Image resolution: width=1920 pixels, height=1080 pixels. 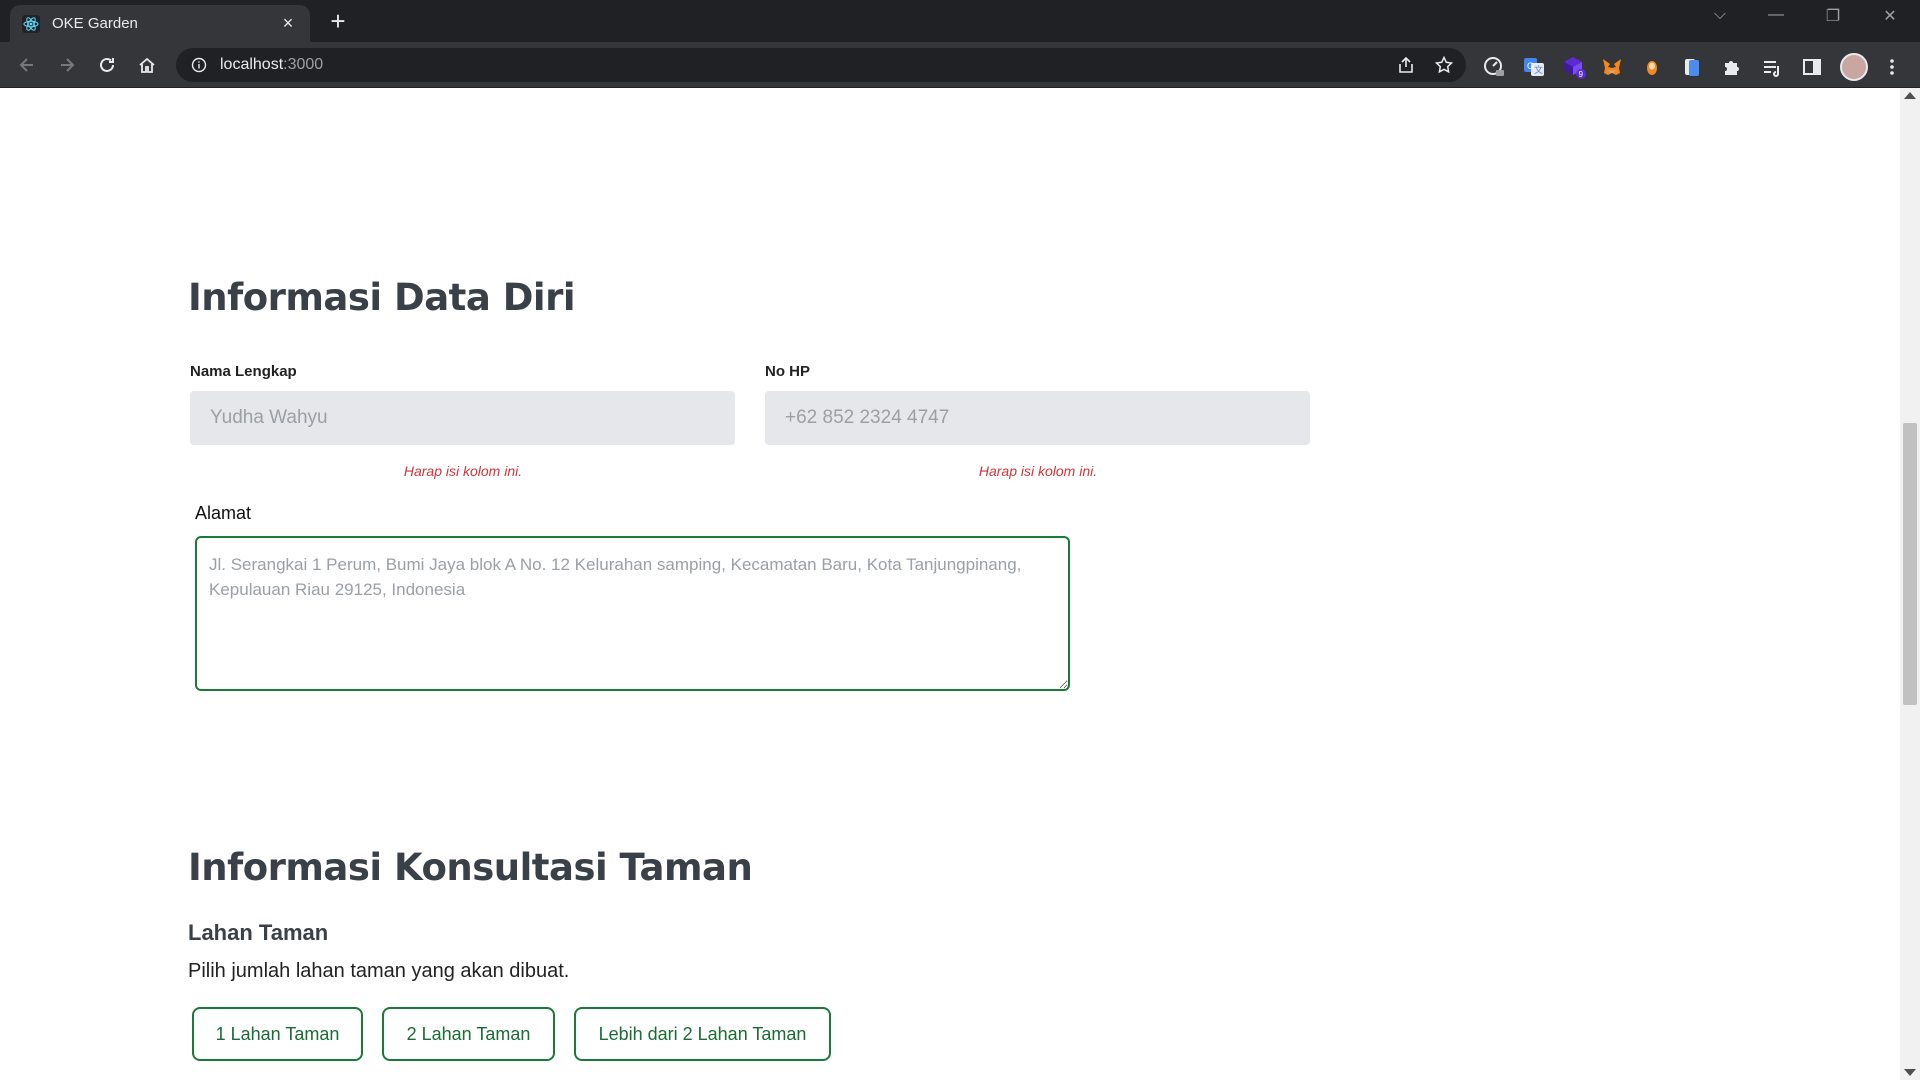 I want to click on url-host: localhost, so click(x=252, y=64).